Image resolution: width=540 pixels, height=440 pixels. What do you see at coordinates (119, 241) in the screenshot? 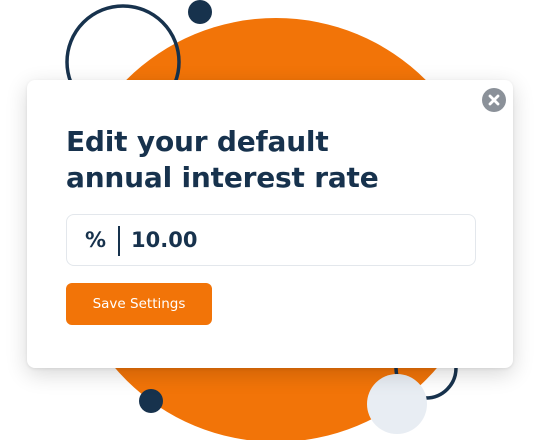
I see `field-divider` at bounding box center [119, 241].